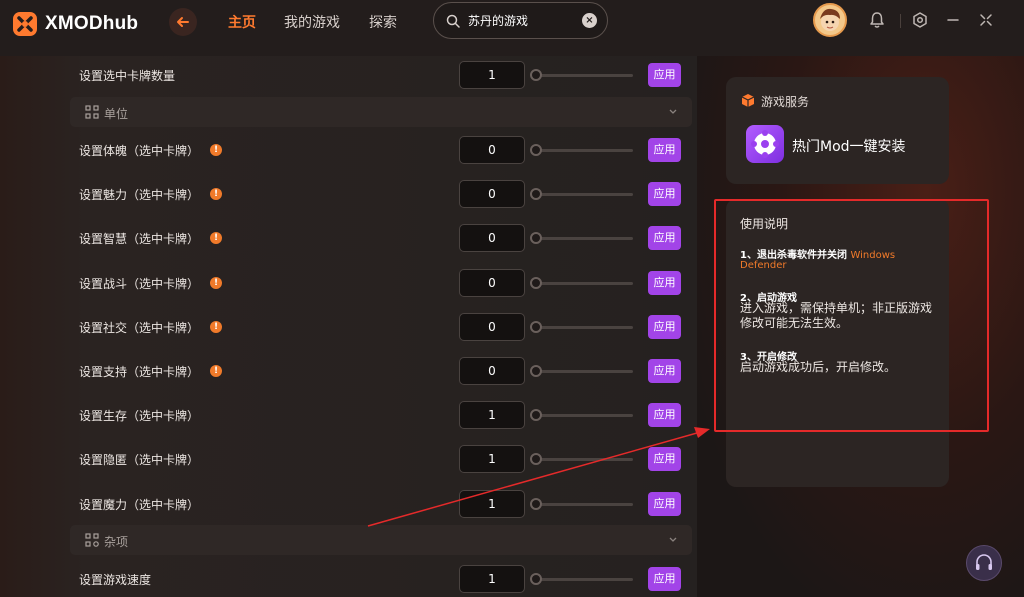 Image resolution: width=1024 pixels, height=597 pixels. Describe the element at coordinates (381, 577) in the screenshot. I see `setting-row: 设置游戏速度 1 应用` at that location.